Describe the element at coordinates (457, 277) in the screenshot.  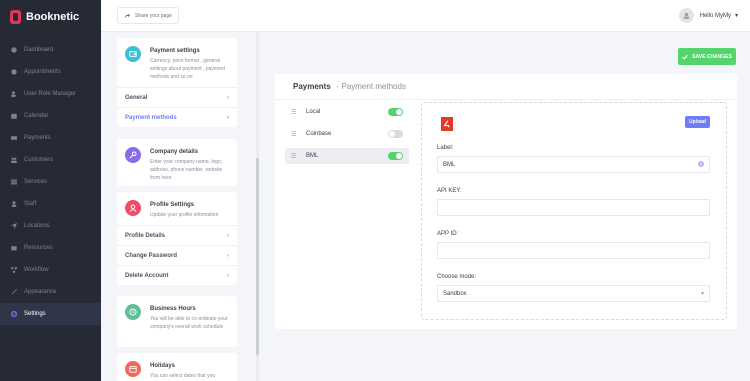
I see `mode-label: Choose mode:` at that location.